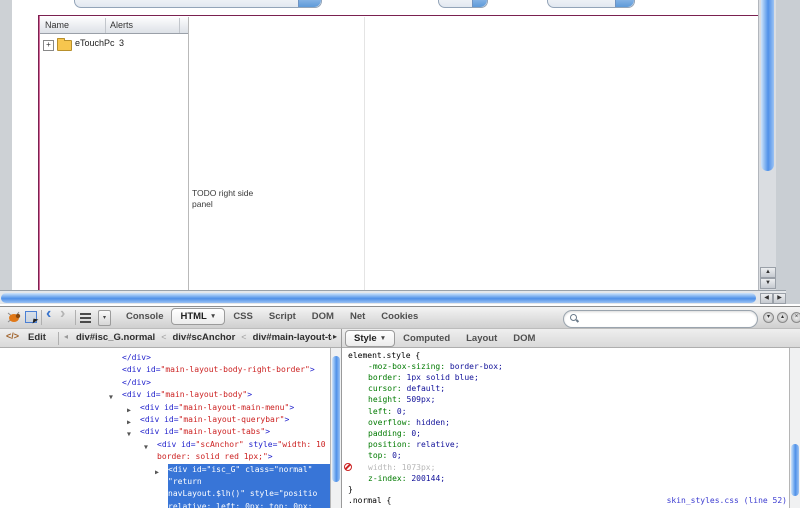 The height and width of the screenshot is (508, 800). What do you see at coordinates (566, 411) in the screenshot?
I see `css-property-left: left: 0;` at bounding box center [566, 411].